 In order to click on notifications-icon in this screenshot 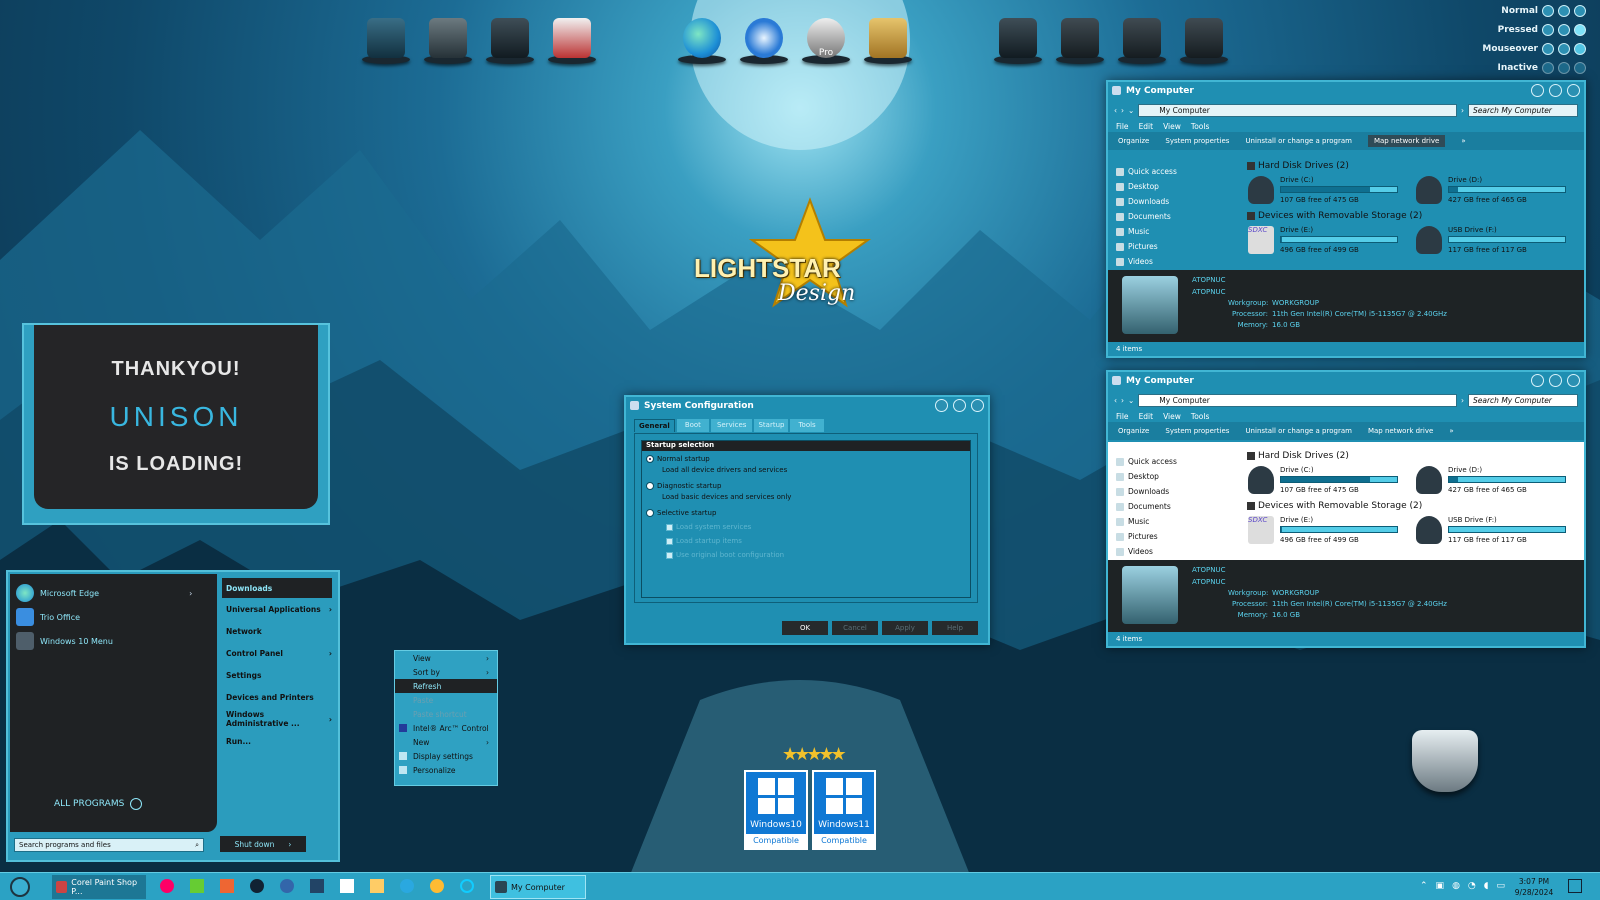, I will do `click(1575, 886)`.